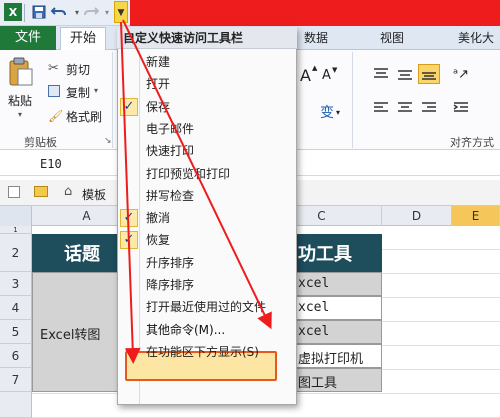 This screenshot has width=500, height=418. What do you see at coordinates (121, 12) in the screenshot?
I see `customize-dropdown-icon: ▼` at bounding box center [121, 12].